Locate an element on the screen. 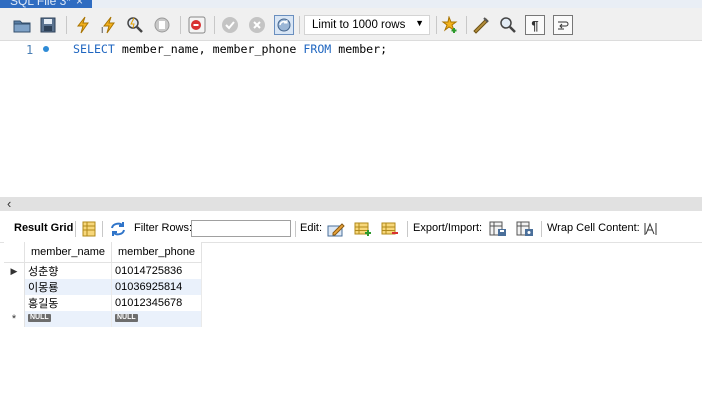 The image size is (702, 409). grid-header-row: member_name member_phone is located at coordinates (103, 252).